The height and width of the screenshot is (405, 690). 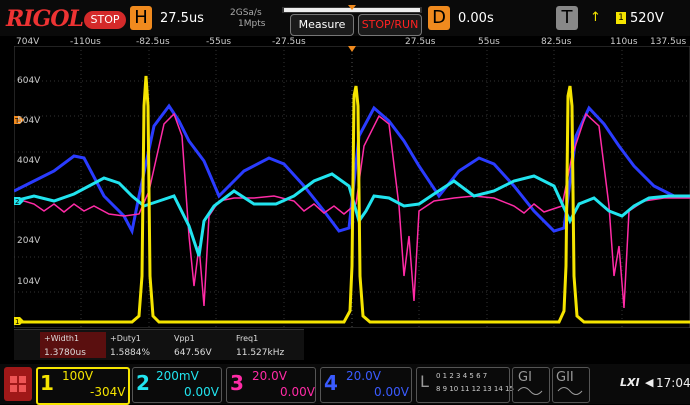 I want to click on measurement-value: 647.56V, so click(x=193, y=353).